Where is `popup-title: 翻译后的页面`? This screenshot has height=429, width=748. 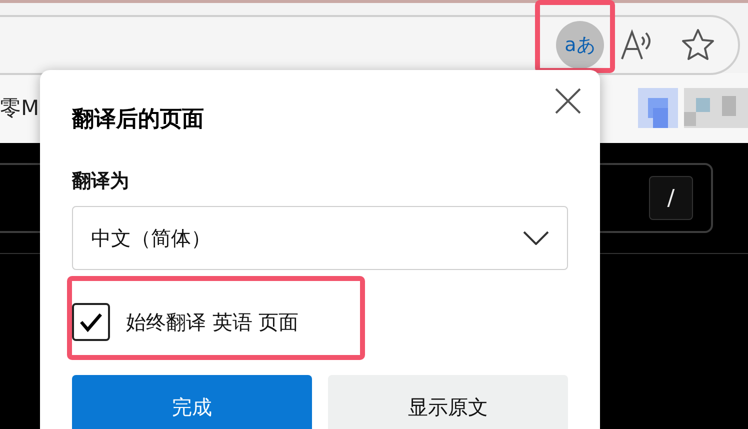 popup-title: 翻译后的页面 is located at coordinates (138, 120).